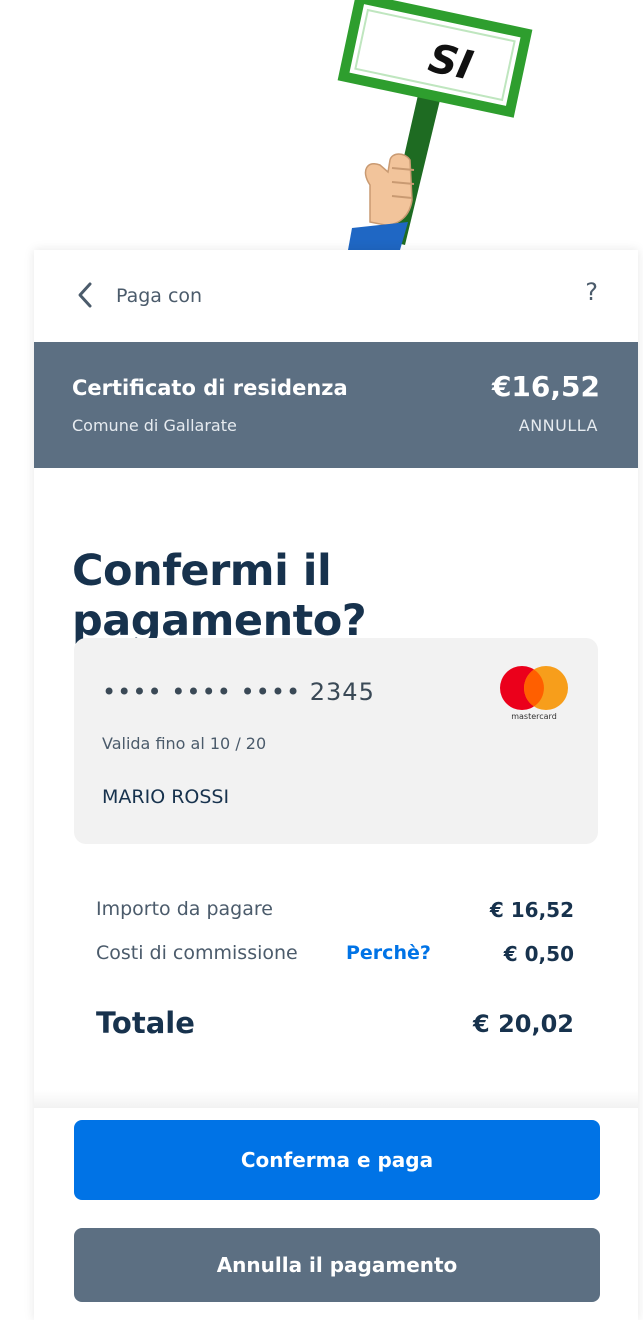  What do you see at coordinates (238, 692) in the screenshot?
I see `card-number: •••• •••• •••• 2345` at bounding box center [238, 692].